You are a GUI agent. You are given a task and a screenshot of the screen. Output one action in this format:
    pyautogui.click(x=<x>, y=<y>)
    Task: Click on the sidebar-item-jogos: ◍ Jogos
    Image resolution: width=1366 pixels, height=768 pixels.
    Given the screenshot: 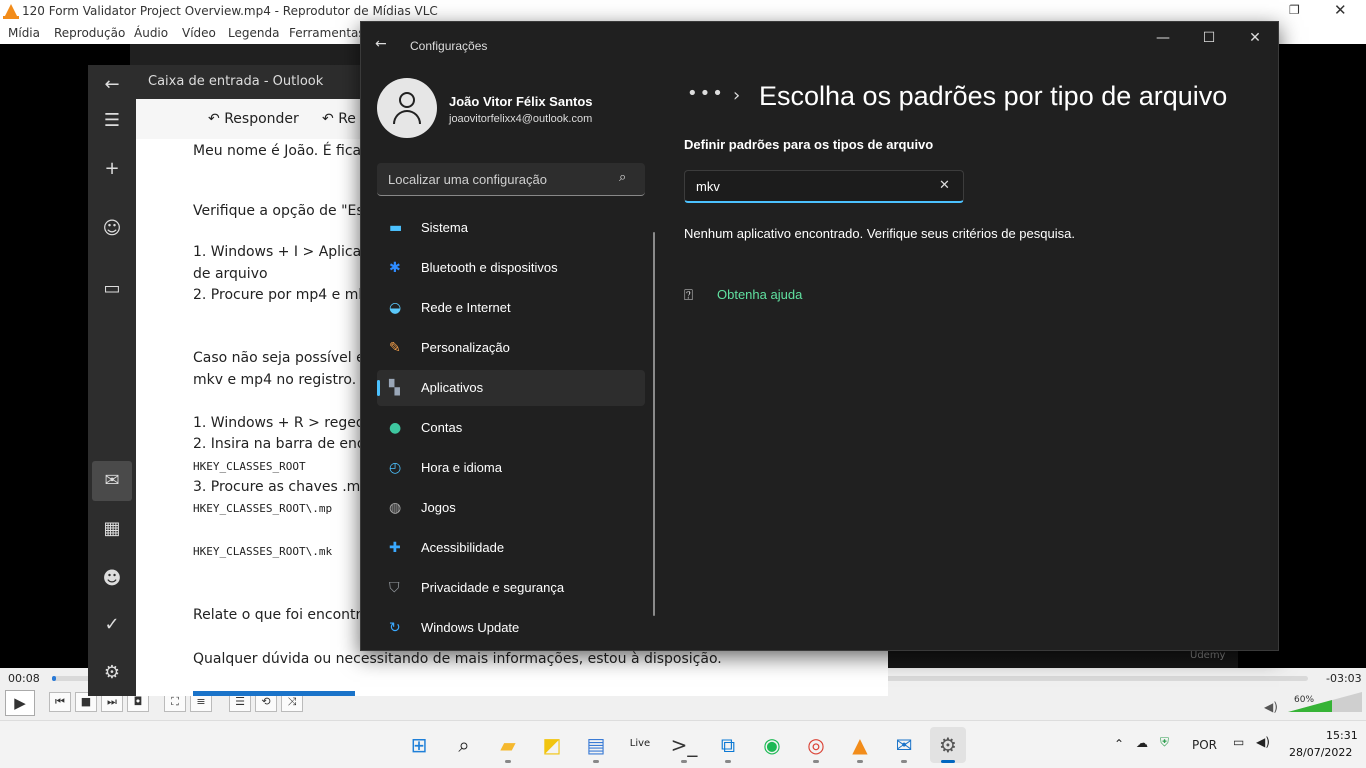 What is the action you would take?
    pyautogui.click(x=511, y=508)
    